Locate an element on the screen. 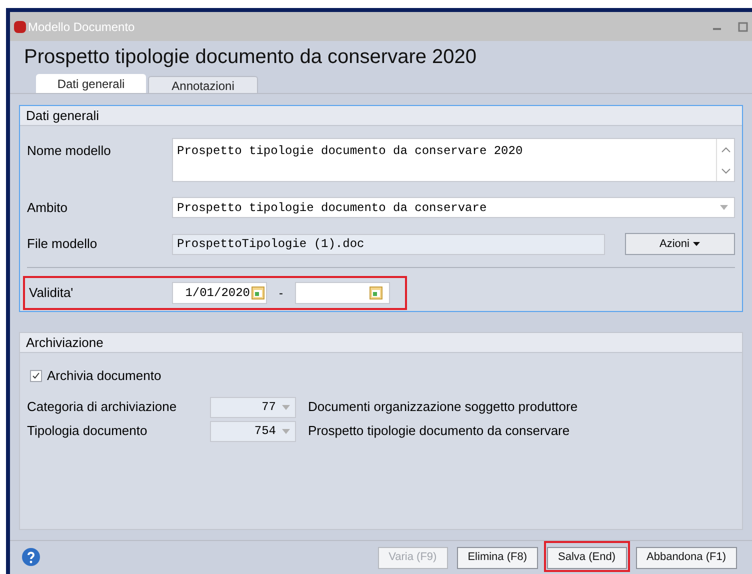  checkbox is located at coordinates (36, 376).